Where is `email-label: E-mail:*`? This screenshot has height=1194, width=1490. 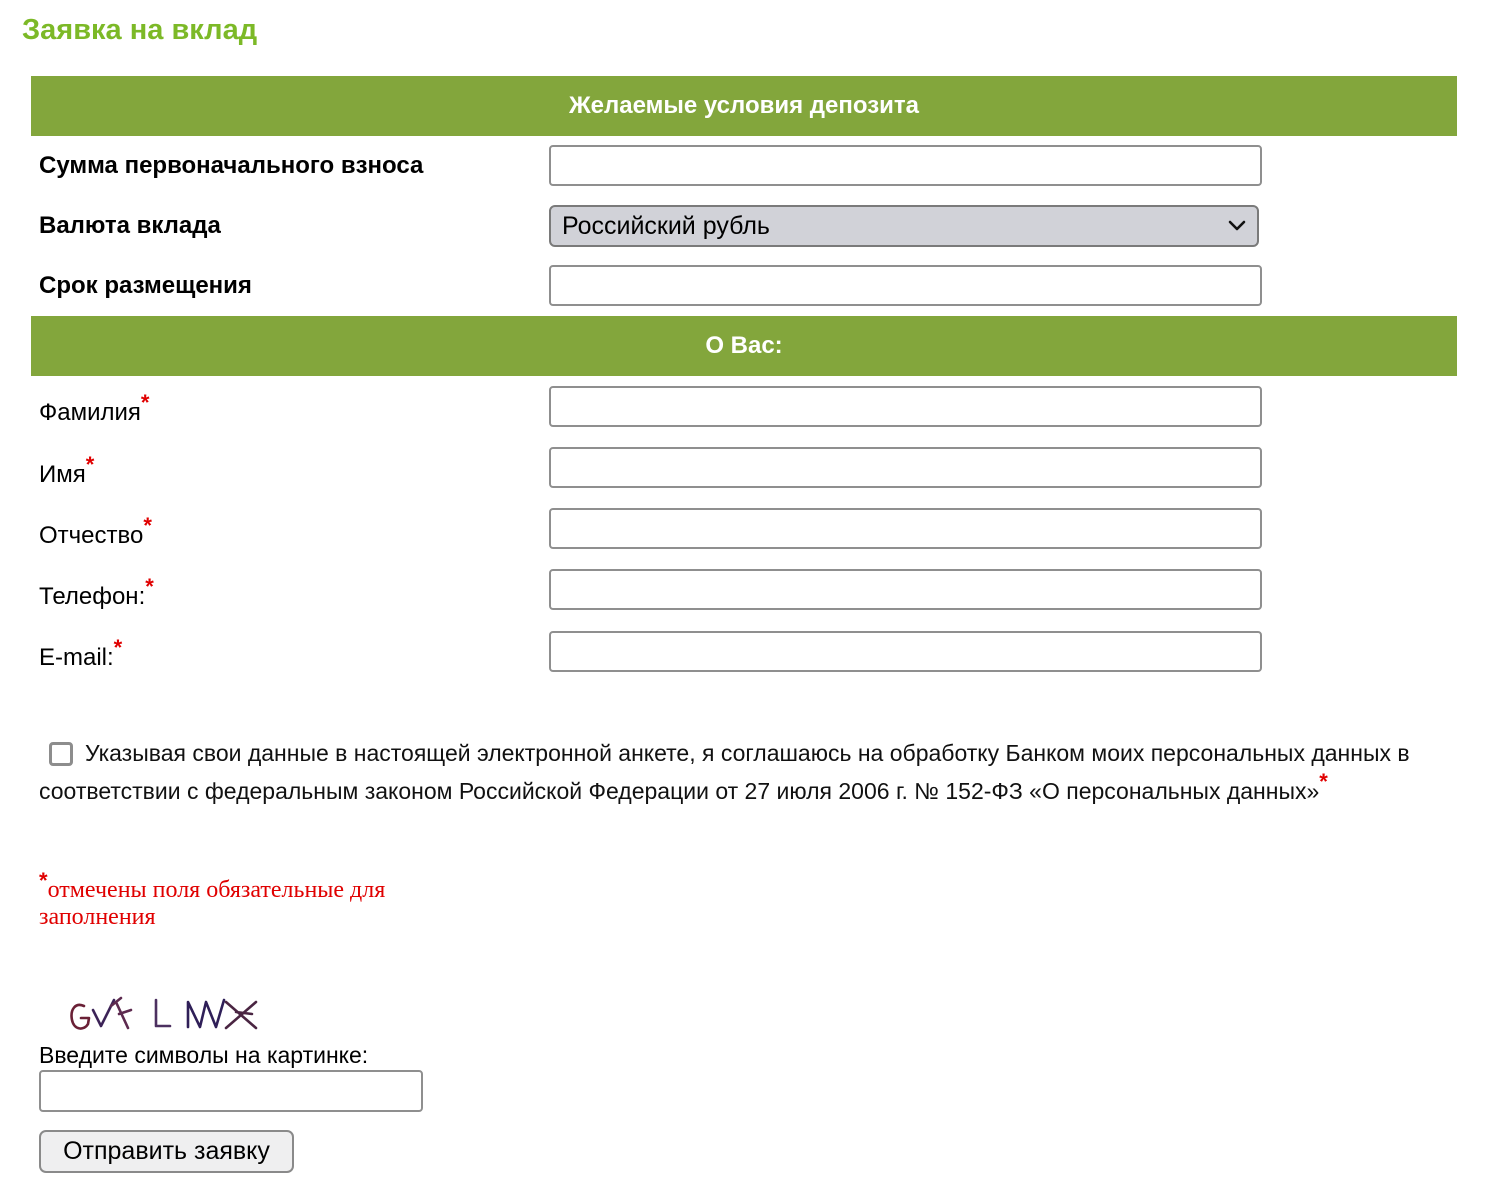
email-label: E-mail:* is located at coordinates (80, 654).